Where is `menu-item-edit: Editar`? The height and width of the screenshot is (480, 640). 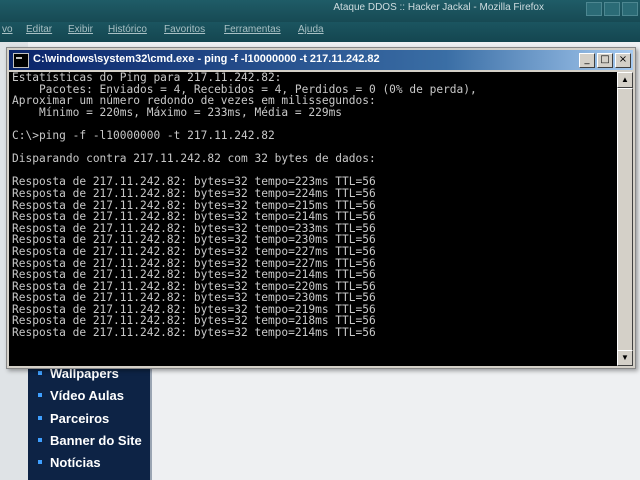
menu-item-edit: Editar is located at coordinates (39, 29).